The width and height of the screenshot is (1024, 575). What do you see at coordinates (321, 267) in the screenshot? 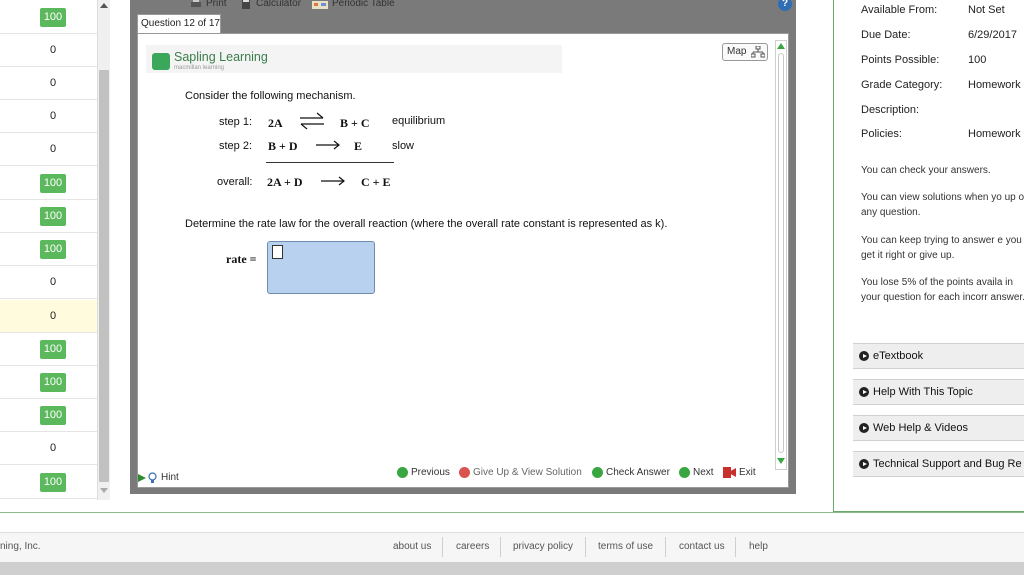
I see `rate-answer-input` at bounding box center [321, 267].